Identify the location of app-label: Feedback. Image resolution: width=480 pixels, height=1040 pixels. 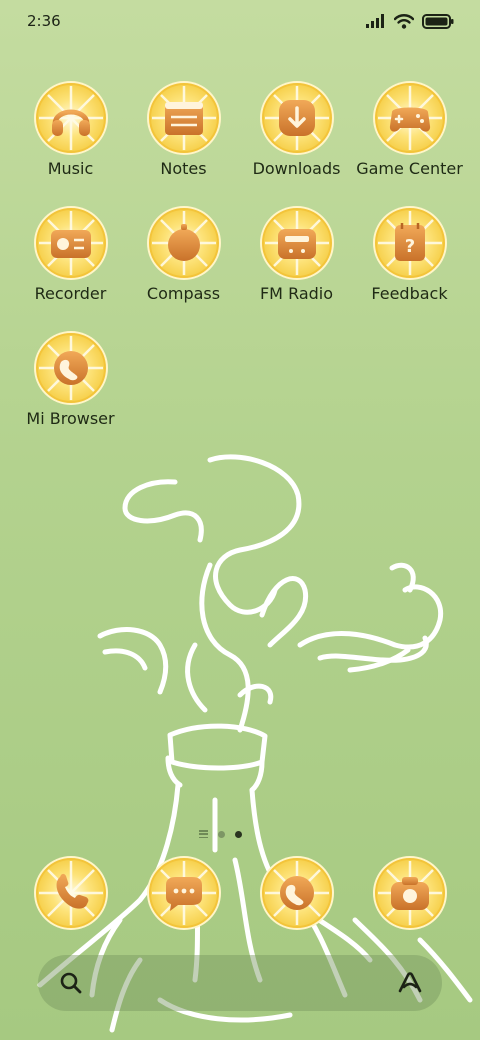
(409, 293).